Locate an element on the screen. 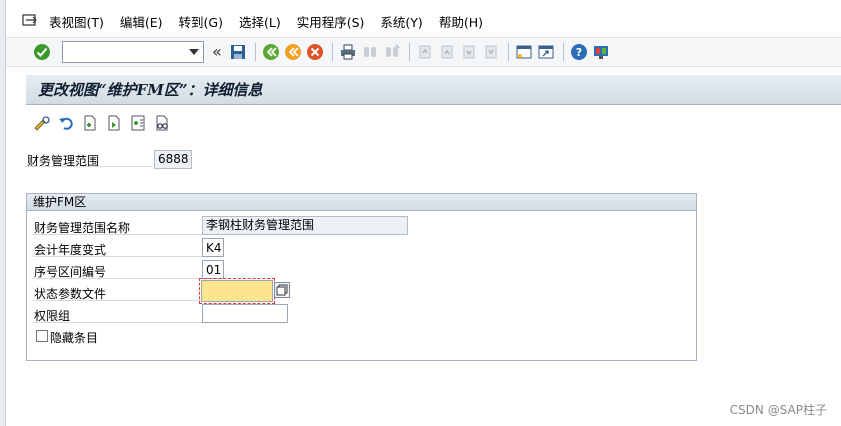 Image resolution: width=841 pixels, height=426 pixels. command-field is located at coordinates (133, 52).